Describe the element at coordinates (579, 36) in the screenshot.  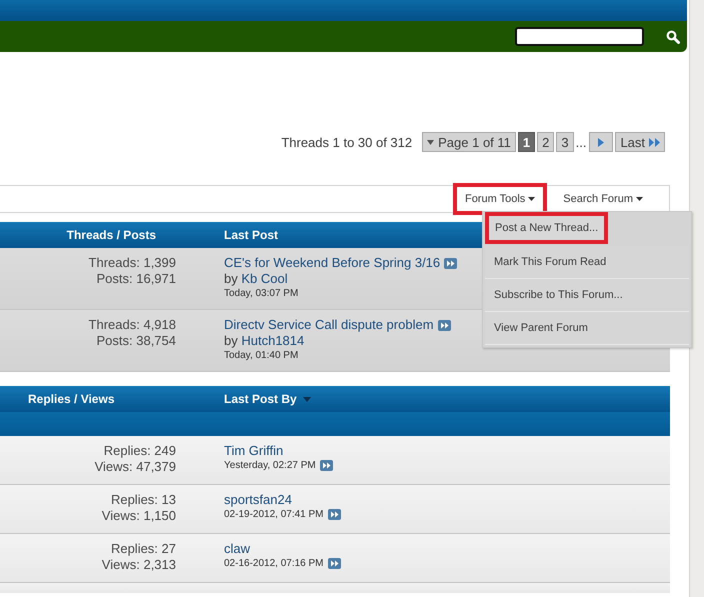
I see `search-field` at that location.